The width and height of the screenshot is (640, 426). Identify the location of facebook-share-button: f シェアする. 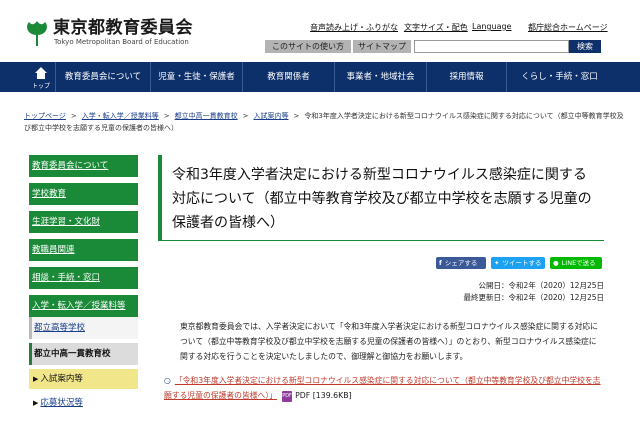
(461, 263).